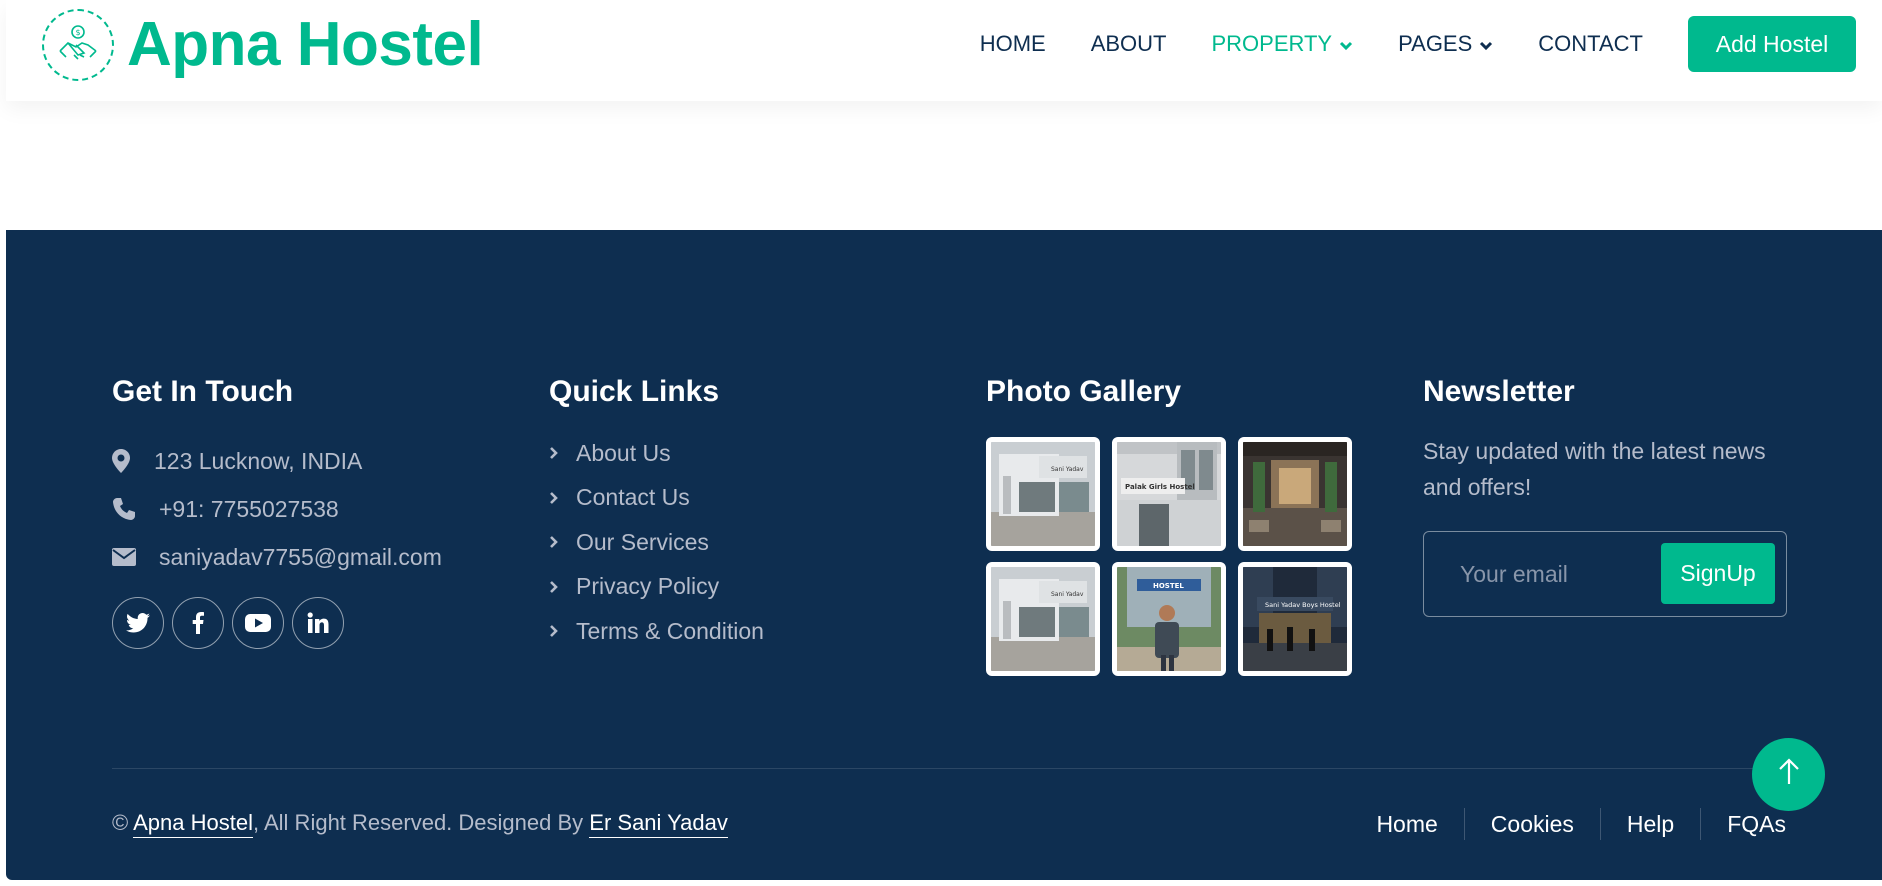 Image resolution: width=1882 pixels, height=886 pixels. Describe the element at coordinates (1756, 824) in the screenshot. I see `footer-link-faqs: FQAs` at that location.